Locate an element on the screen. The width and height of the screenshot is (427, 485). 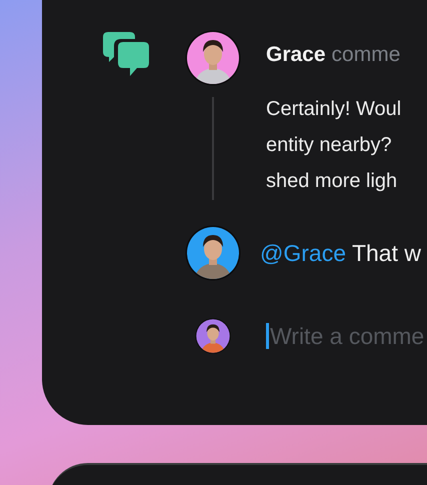
comment-text: Certainly! Woul entity nearby? shed more ligh is located at coordinates (334, 145).